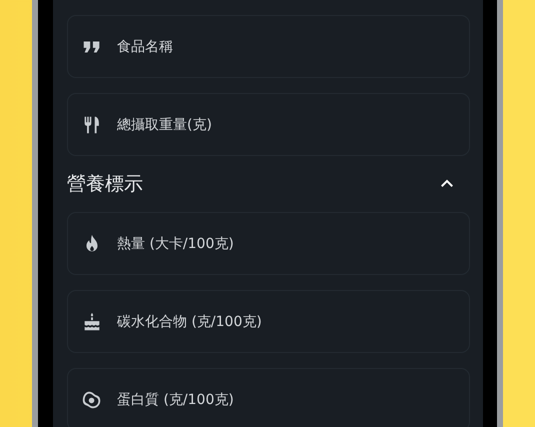 The height and width of the screenshot is (427, 535). I want to click on input-field: 總攝取重量(克), so click(293, 124).